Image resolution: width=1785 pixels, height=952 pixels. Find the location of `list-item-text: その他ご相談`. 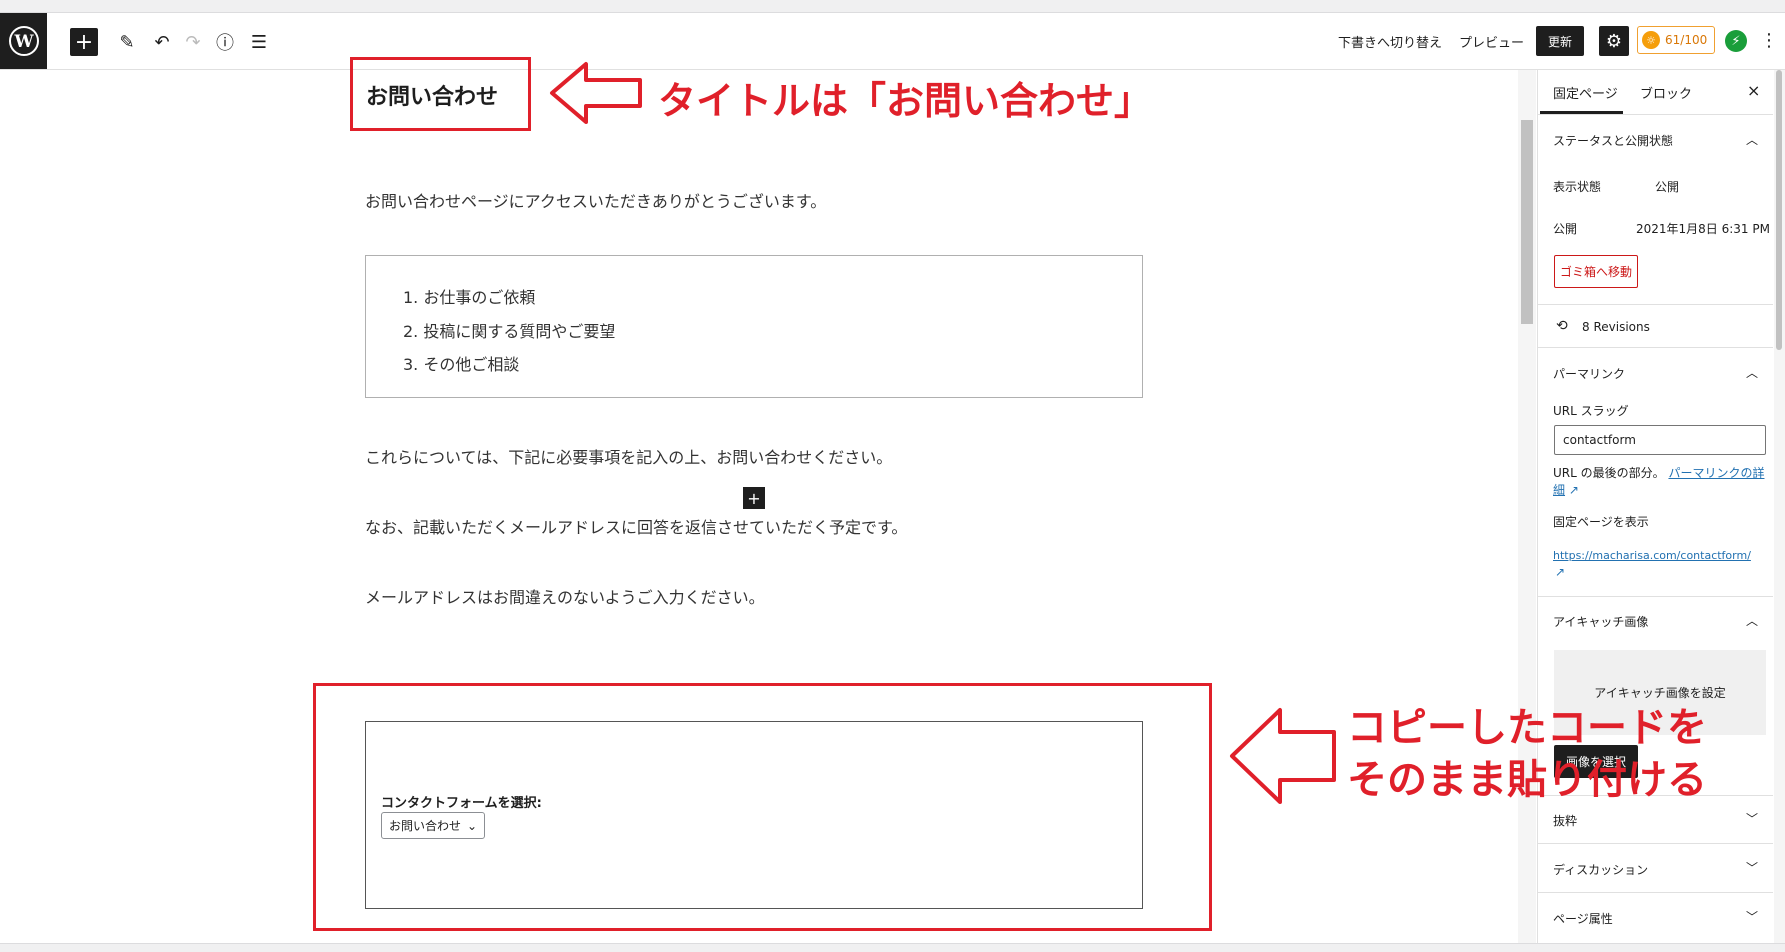

list-item-text: その他ご相談 is located at coordinates (471, 364).